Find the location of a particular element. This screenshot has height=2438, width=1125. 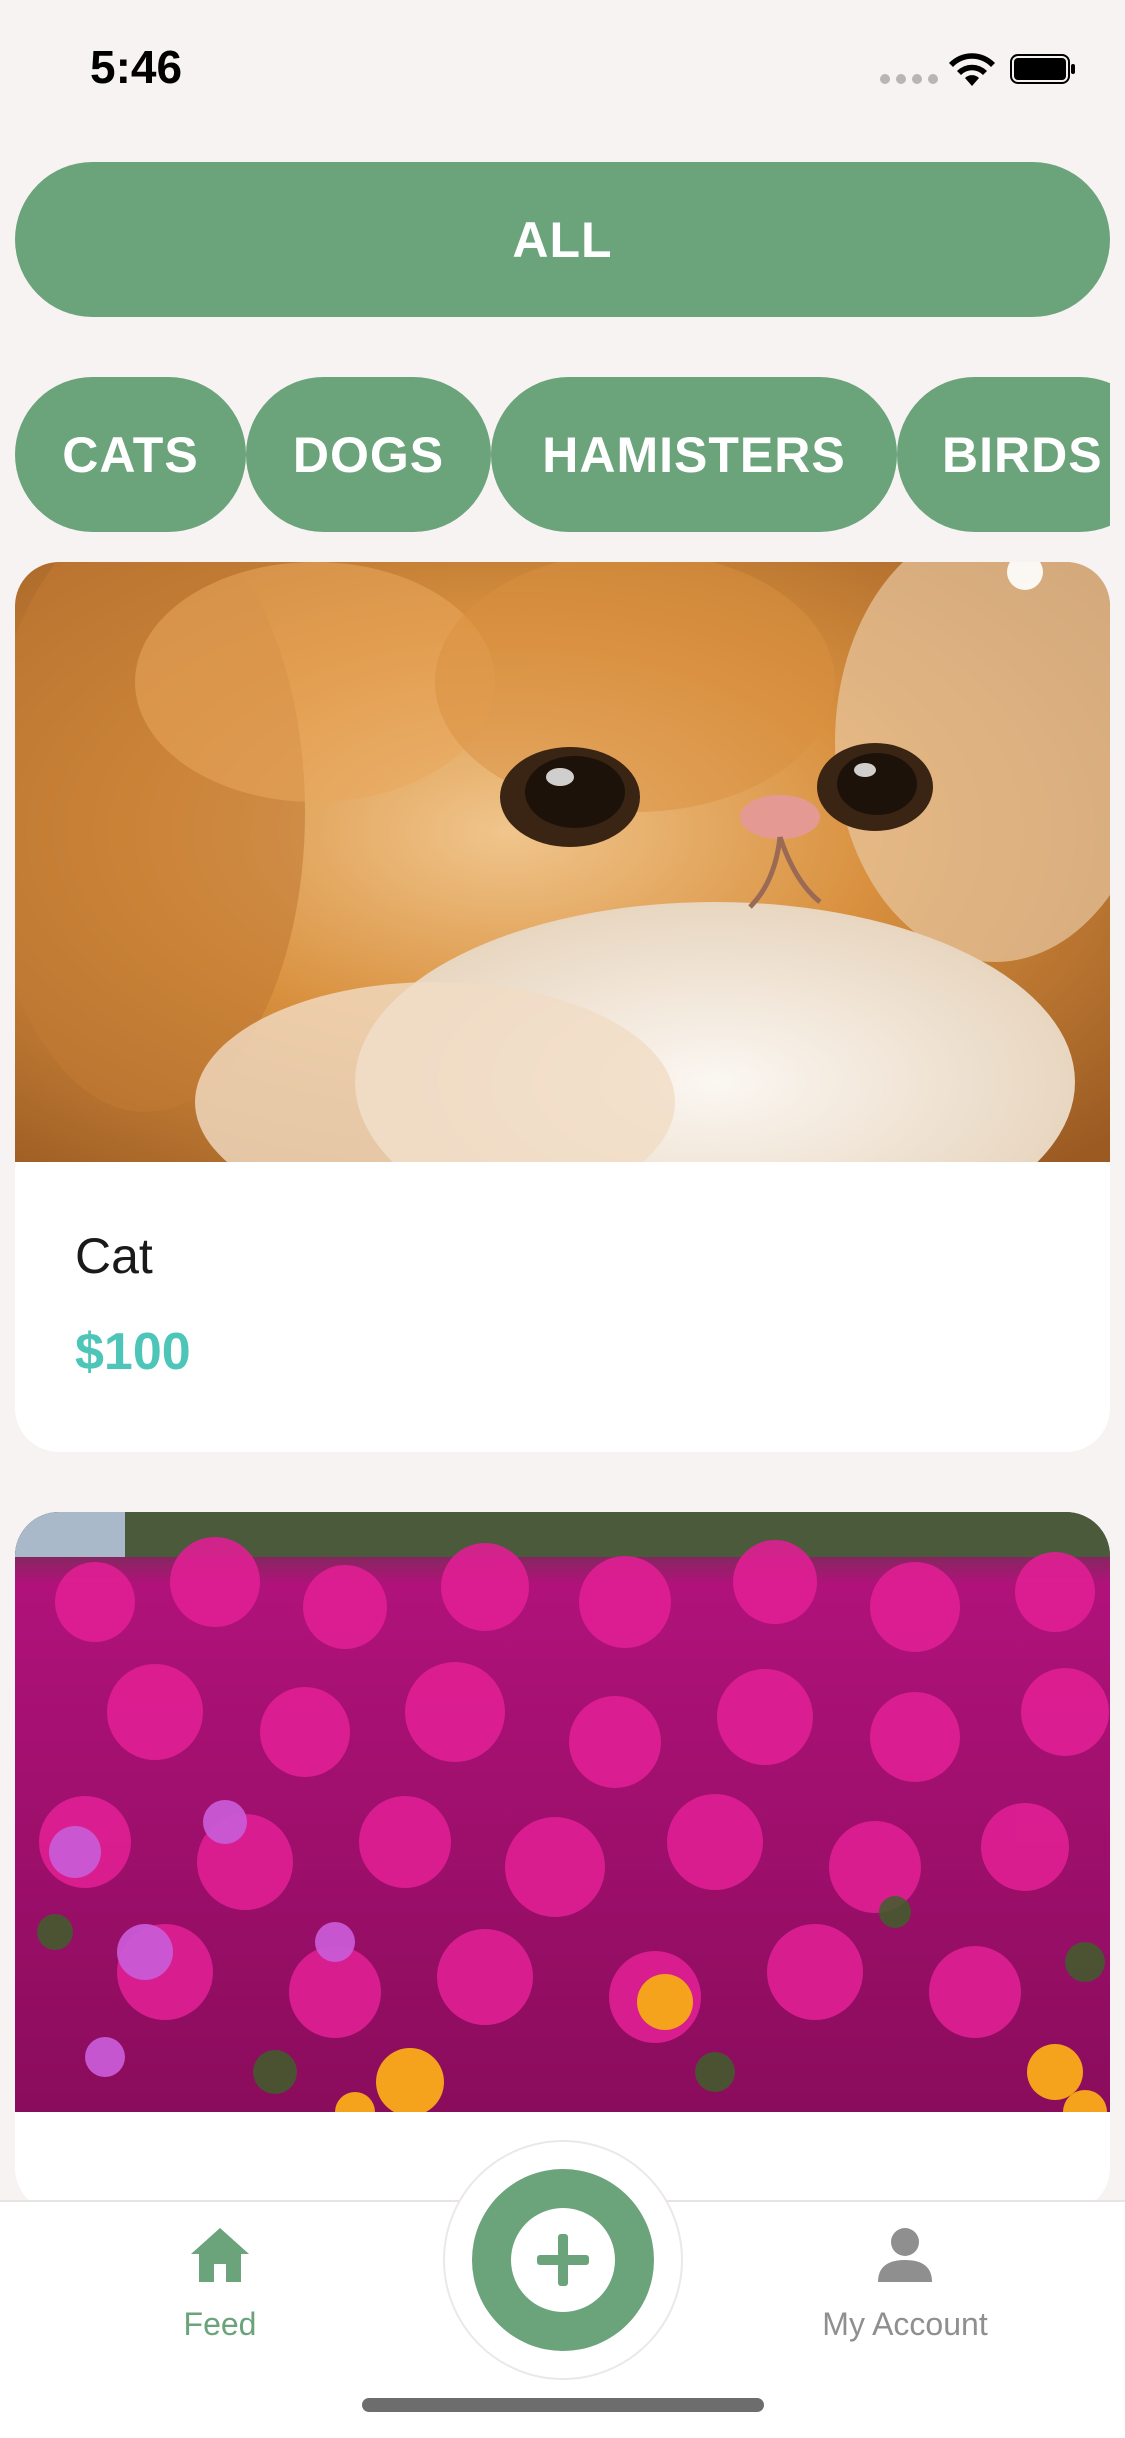

filter-hamisters-button: HAMISTERS is located at coordinates (694, 454).